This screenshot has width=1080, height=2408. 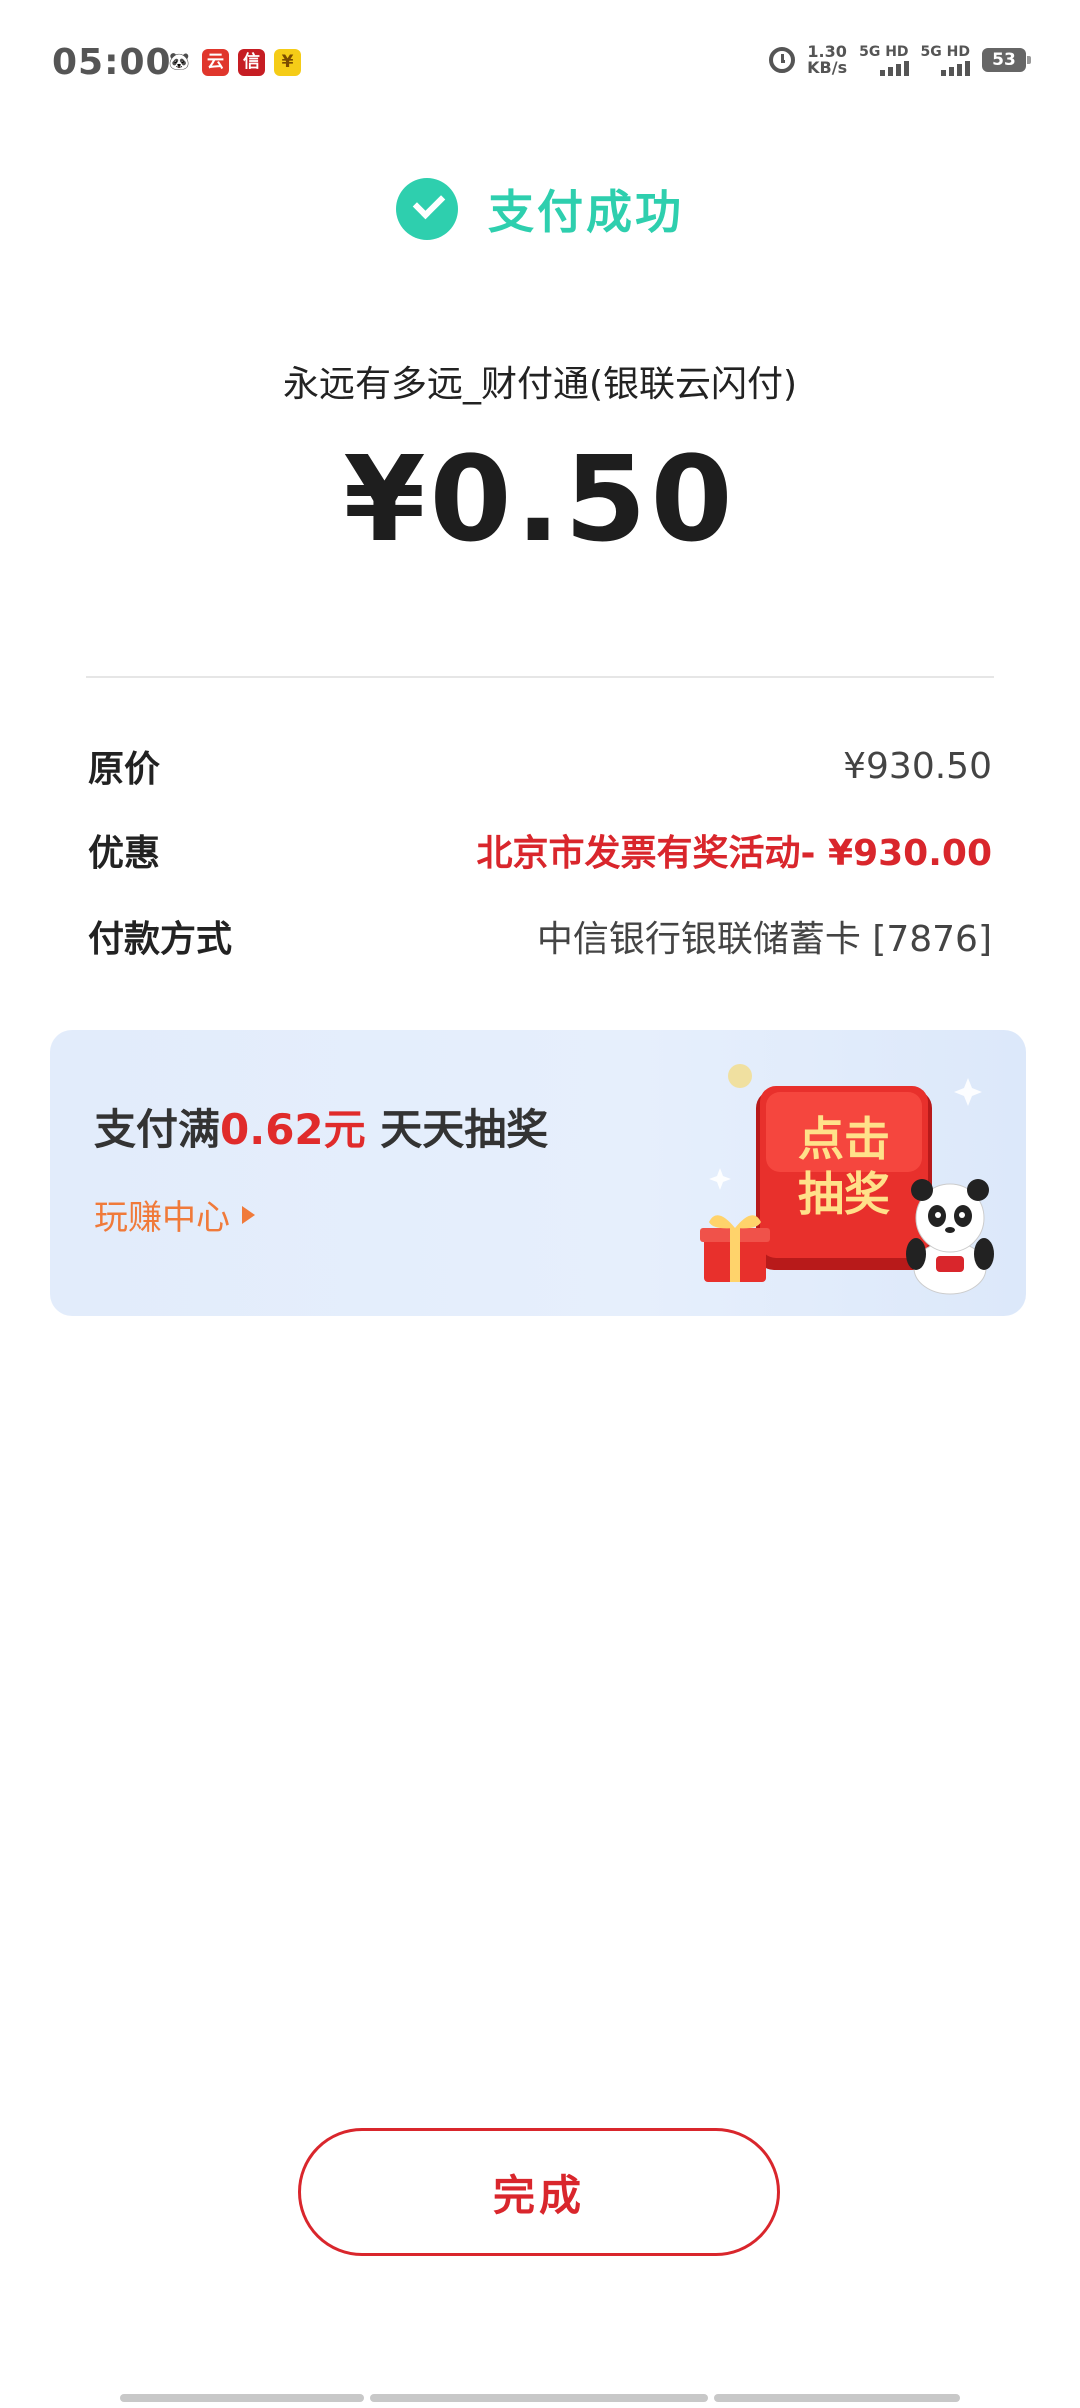 What do you see at coordinates (124, 769) in the screenshot?
I see `original-price-label: 原价` at bounding box center [124, 769].